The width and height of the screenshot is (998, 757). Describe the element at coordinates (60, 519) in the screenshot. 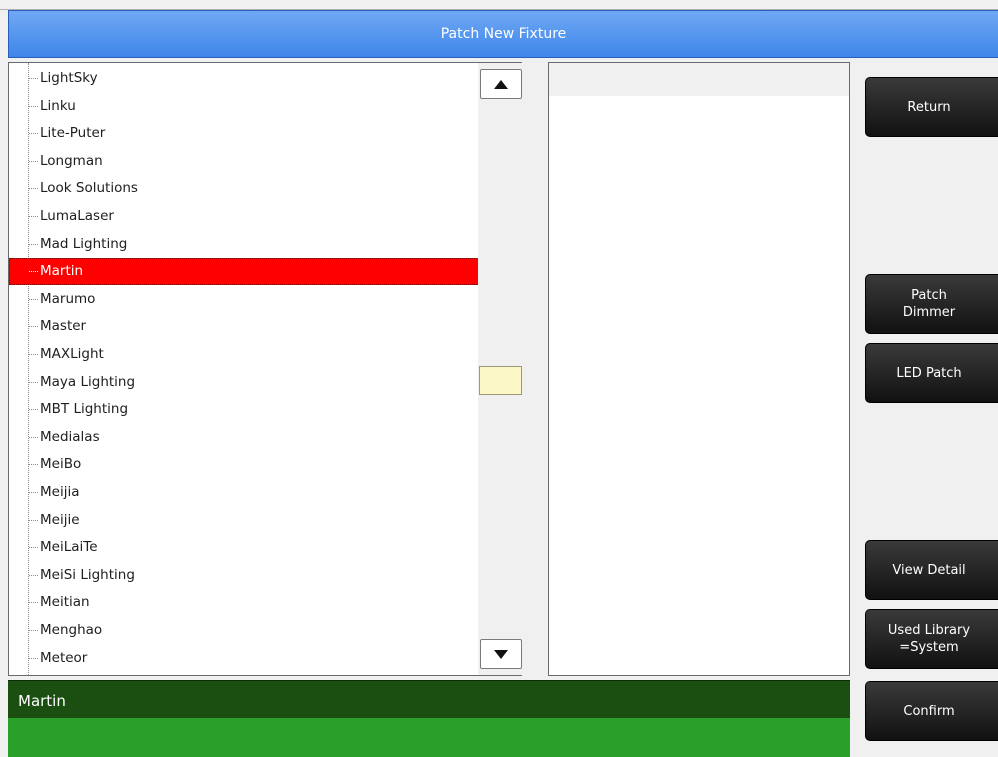

I see `tree-item-label: Meijie` at that location.